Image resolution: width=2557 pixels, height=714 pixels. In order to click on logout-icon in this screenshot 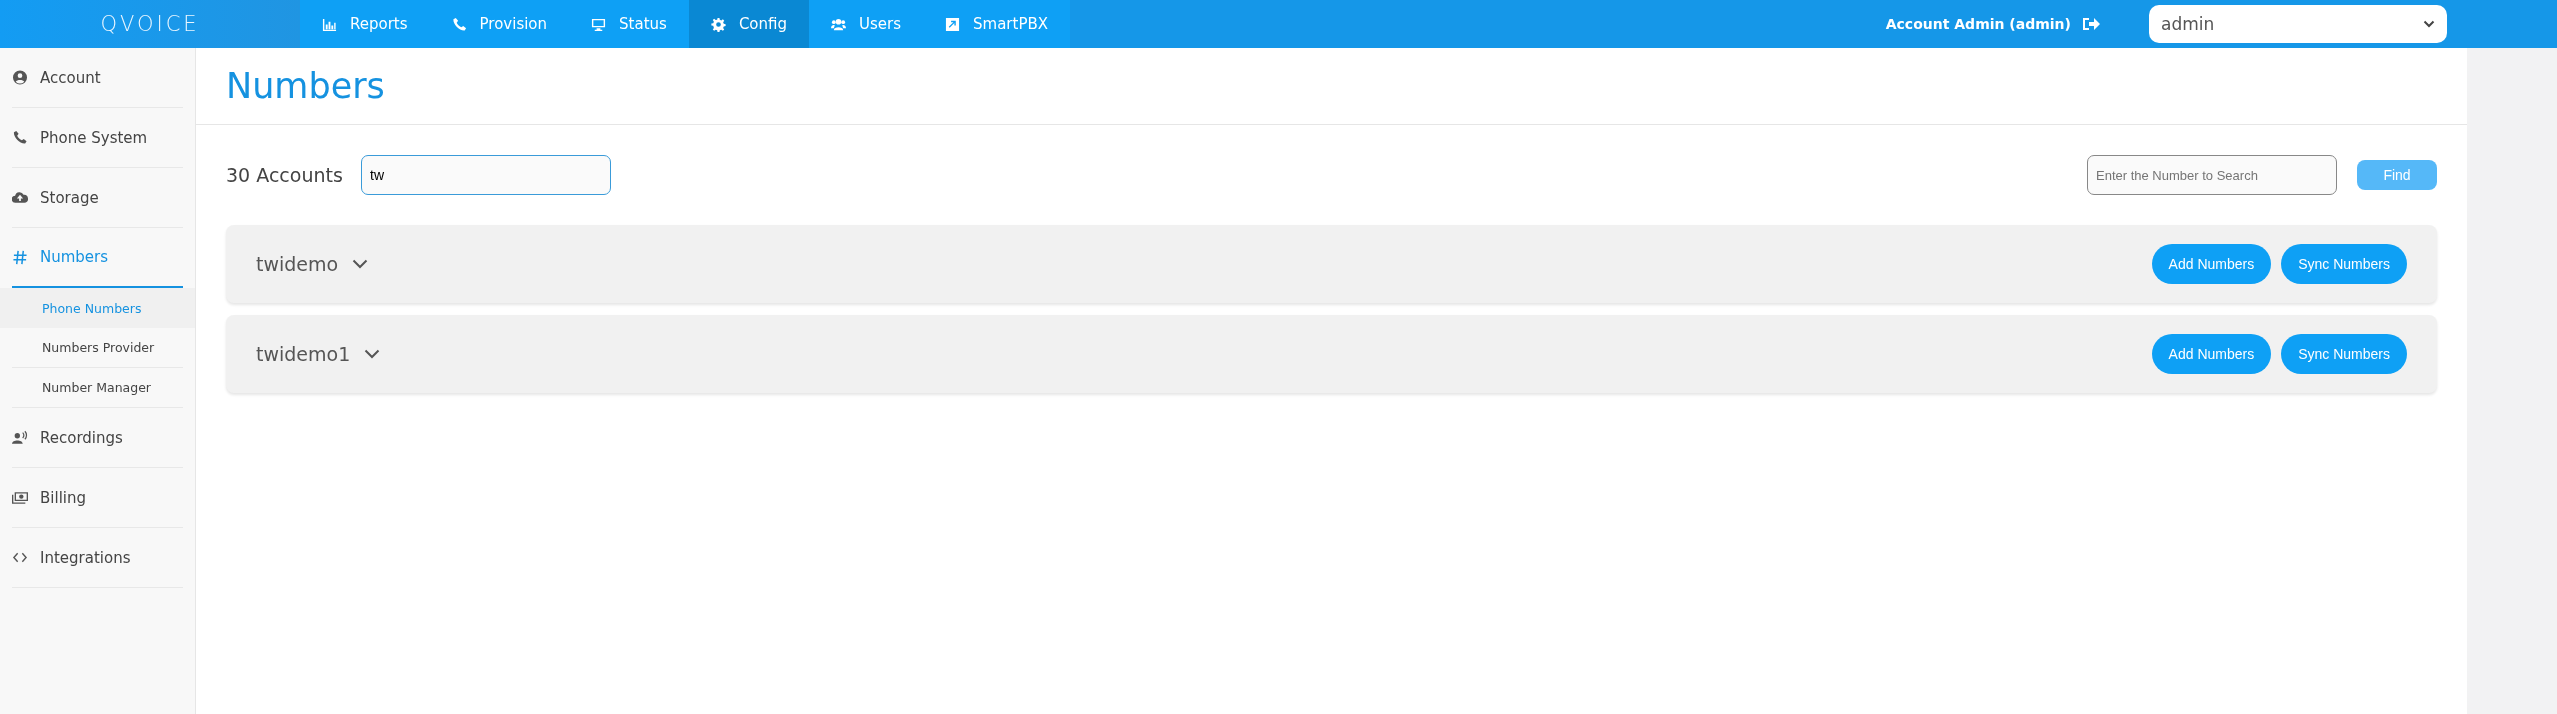, I will do `click(2091, 24)`.